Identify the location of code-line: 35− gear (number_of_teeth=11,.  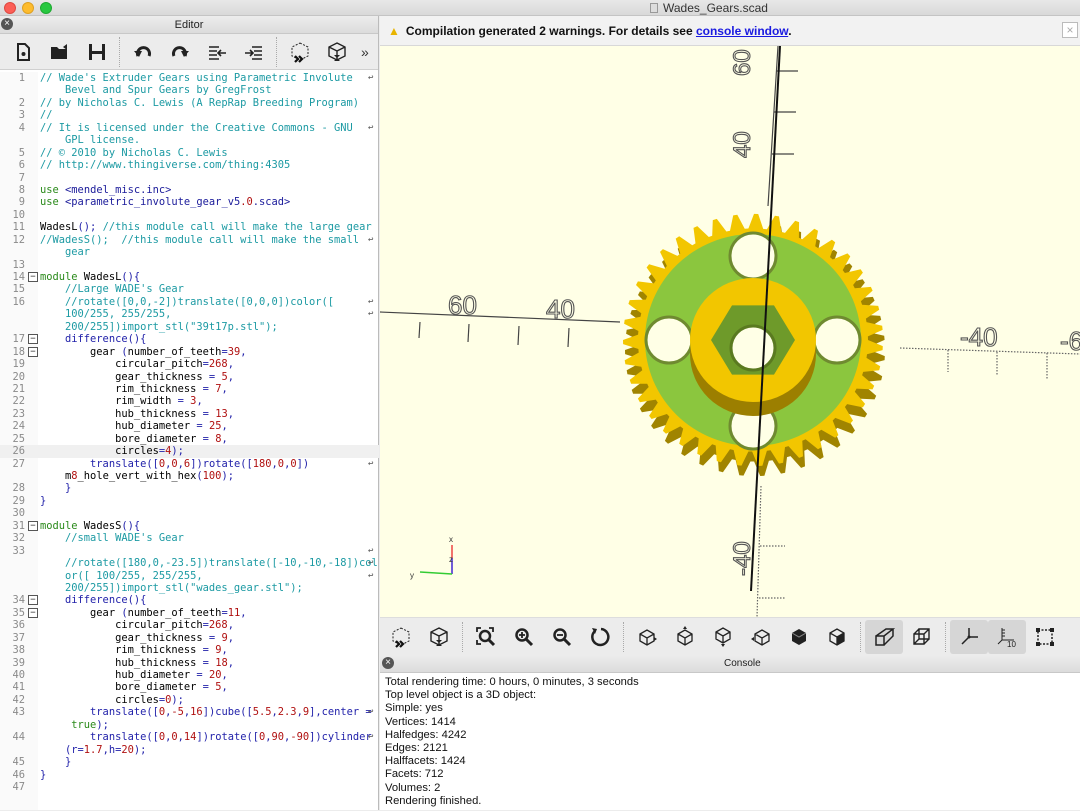
(189, 613).